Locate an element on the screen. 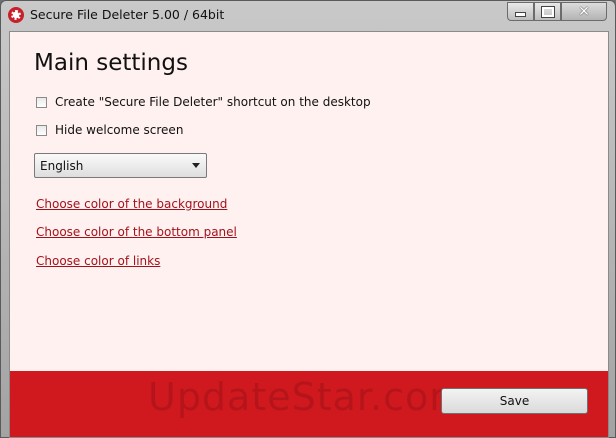 The image size is (616, 438). title-bar: Secure File Deleter 5.00 / 64bit ✕ is located at coordinates (308, 15).